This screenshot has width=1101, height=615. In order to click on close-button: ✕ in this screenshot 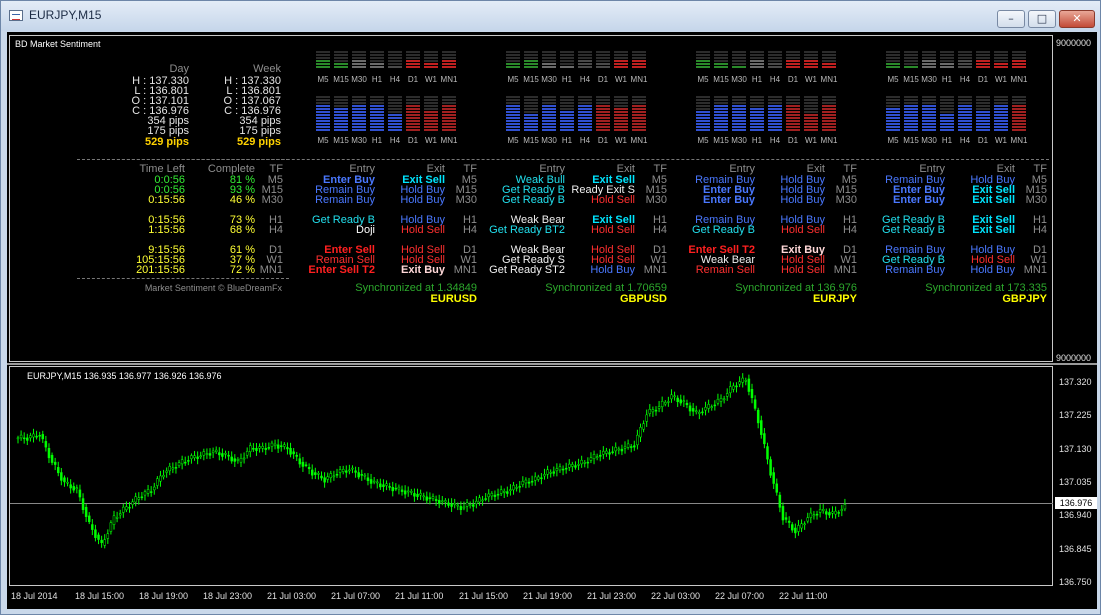, I will do `click(1077, 19)`.